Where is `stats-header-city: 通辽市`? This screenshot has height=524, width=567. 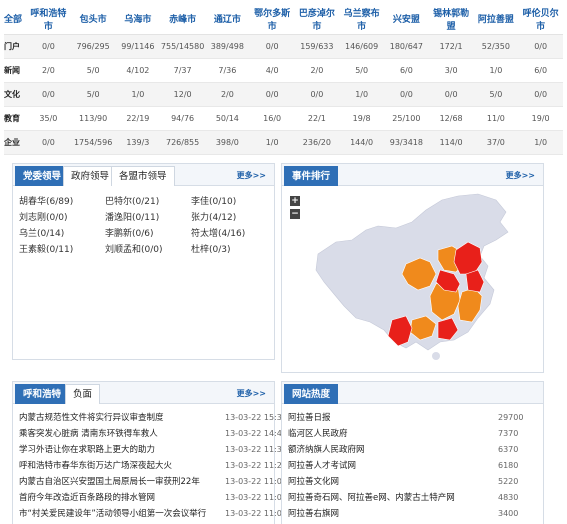 stats-header-city: 通辽市 is located at coordinates (227, 19).